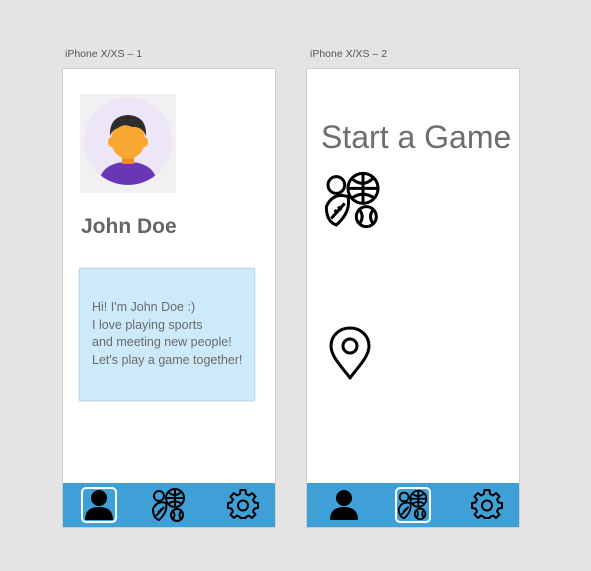 This screenshot has height=571, width=591. I want to click on bio-line: Let's play a game together!, so click(167, 359).